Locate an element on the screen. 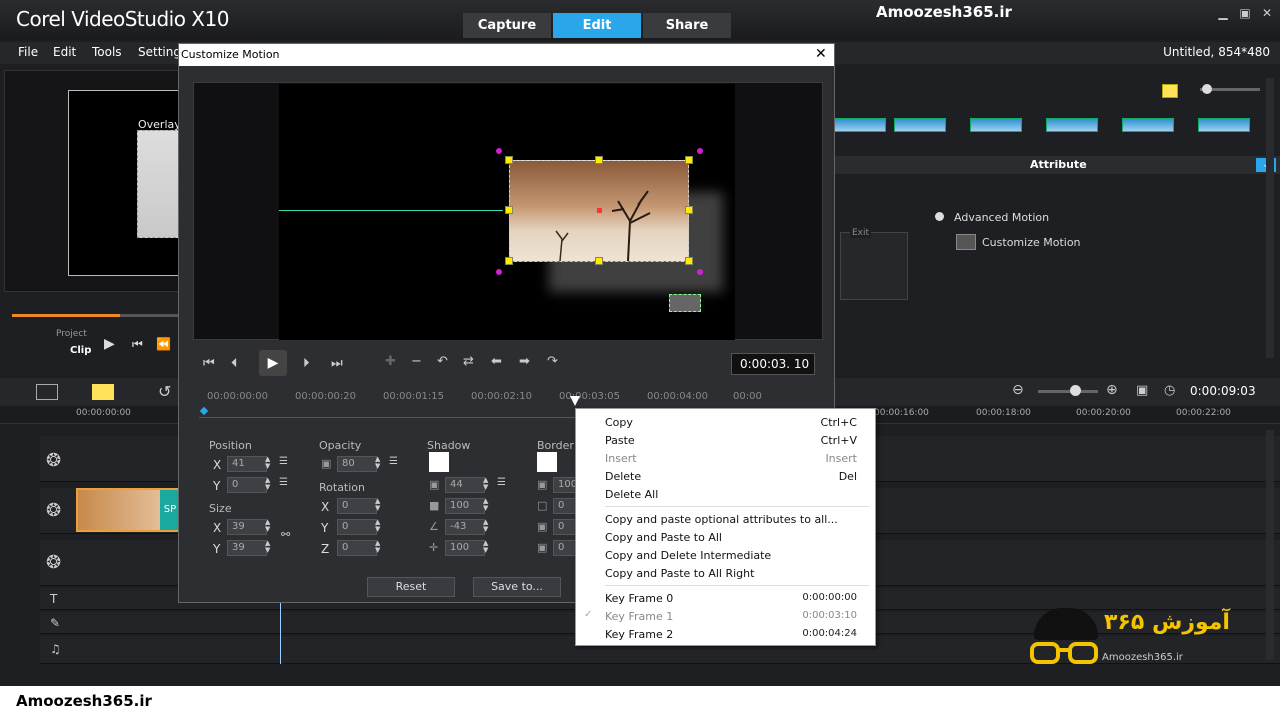  menu-insert: Insert is located at coordinates (621, 458).